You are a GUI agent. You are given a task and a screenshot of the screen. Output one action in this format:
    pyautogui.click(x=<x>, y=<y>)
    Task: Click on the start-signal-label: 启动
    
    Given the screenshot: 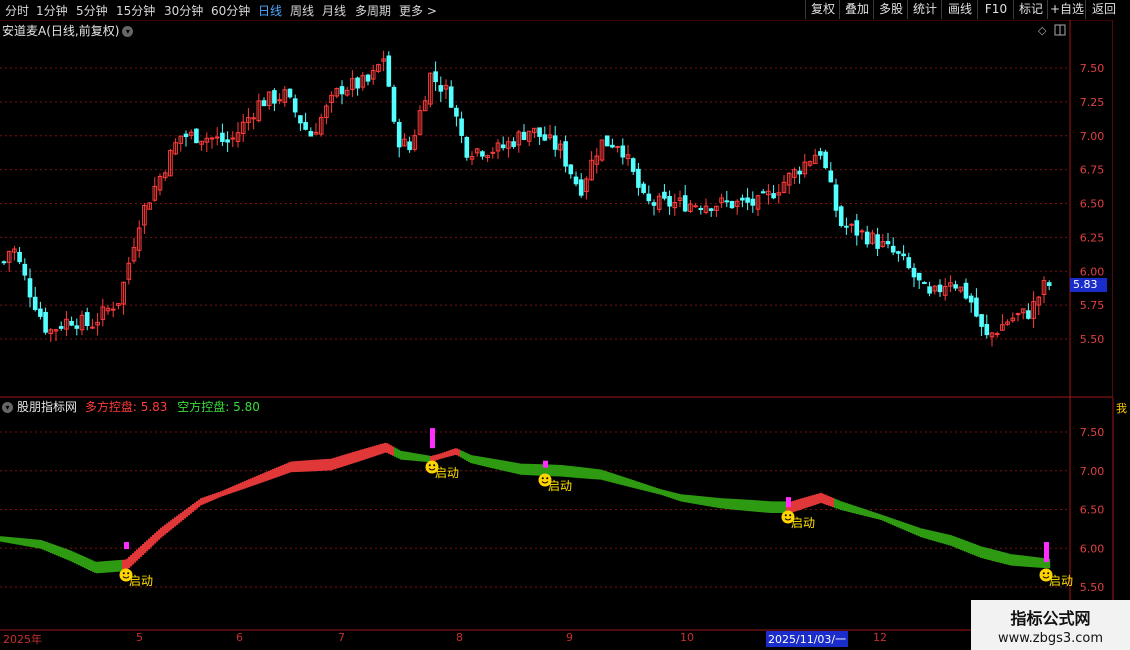 What is the action you would take?
    pyautogui.click(x=1061, y=581)
    